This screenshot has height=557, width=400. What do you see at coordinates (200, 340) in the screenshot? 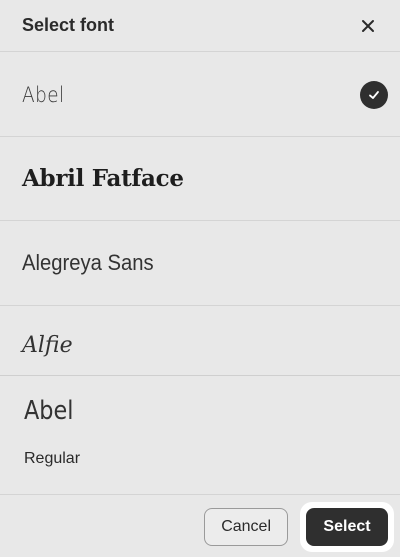
I see `font-item-alfie: Alfie` at bounding box center [200, 340].